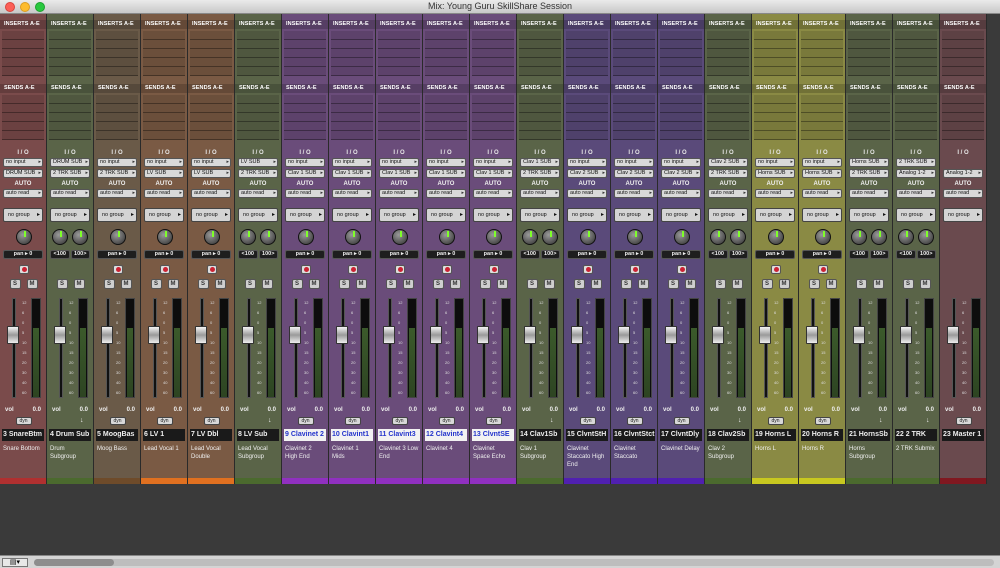  What do you see at coordinates (718, 254) in the screenshot?
I see `pan-readout-left: <100` at bounding box center [718, 254].